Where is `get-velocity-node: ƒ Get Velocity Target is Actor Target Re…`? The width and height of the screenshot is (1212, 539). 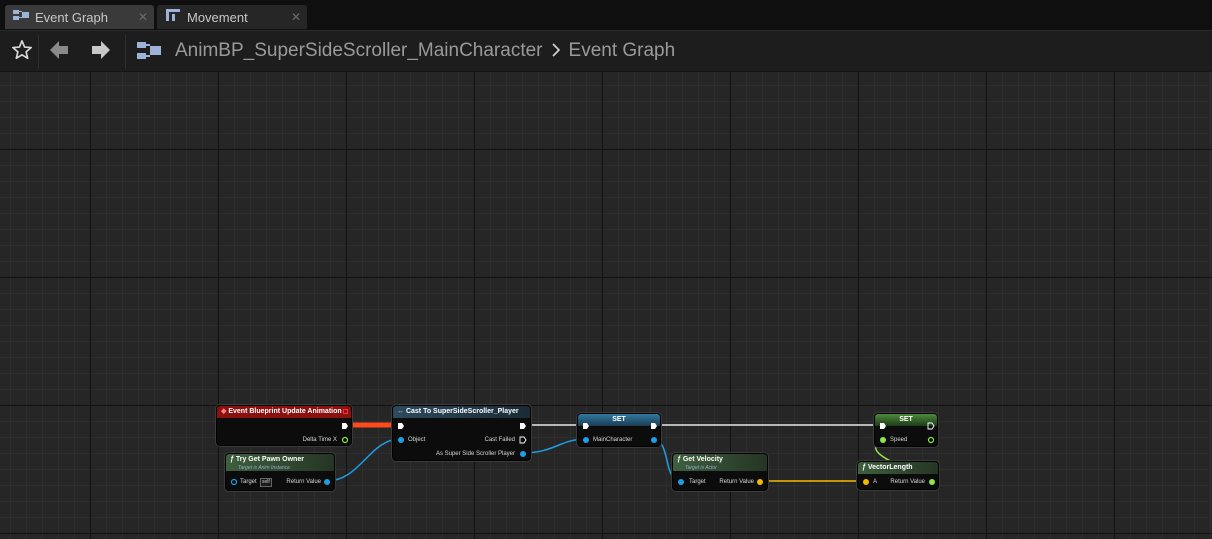
get-velocity-node: ƒ Get Velocity Target is Actor Target Re… is located at coordinates (720, 472).